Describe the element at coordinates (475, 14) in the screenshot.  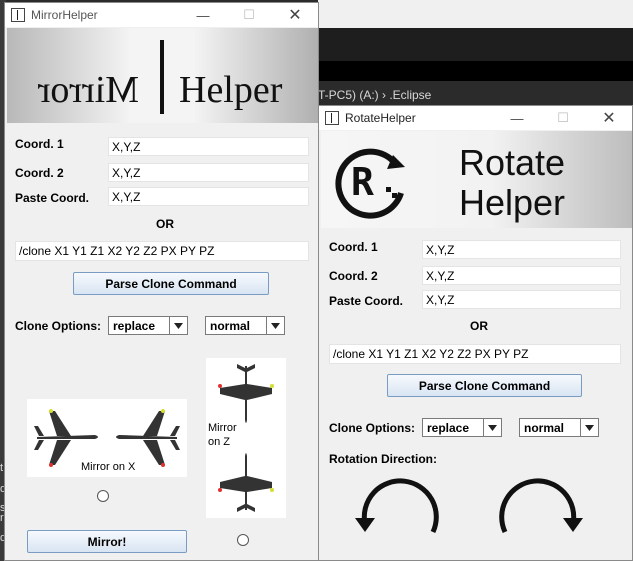
I see `background-window-titlebar` at that location.